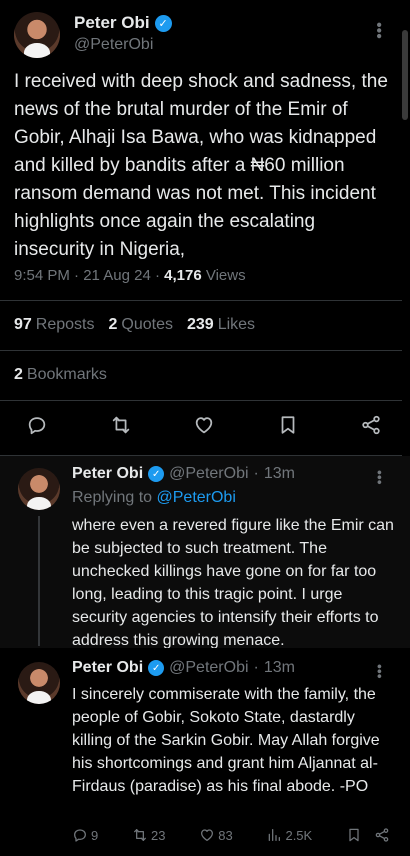 The image size is (410, 856). Describe the element at coordinates (154, 498) in the screenshot. I see `replying-to: Replying to @PeterObi` at that location.